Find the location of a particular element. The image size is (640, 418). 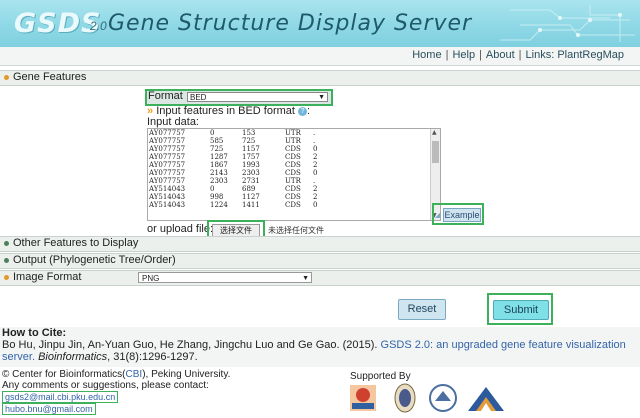

submit-button: Submit is located at coordinates (521, 310).